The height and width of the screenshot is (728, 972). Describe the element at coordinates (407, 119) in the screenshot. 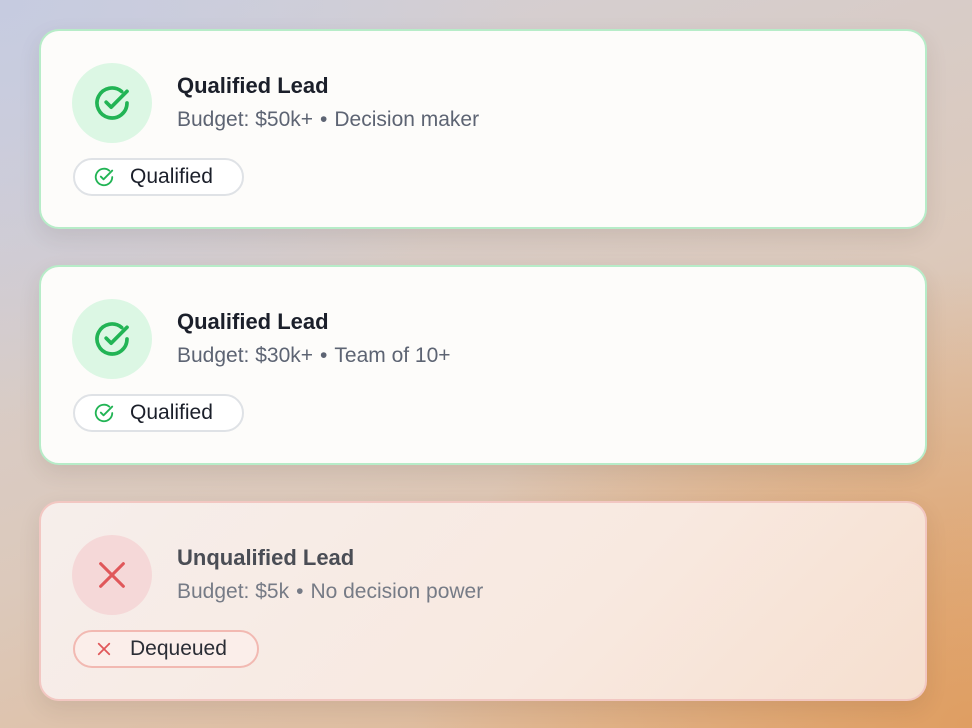

I see `lead-detail: Decision maker` at that location.